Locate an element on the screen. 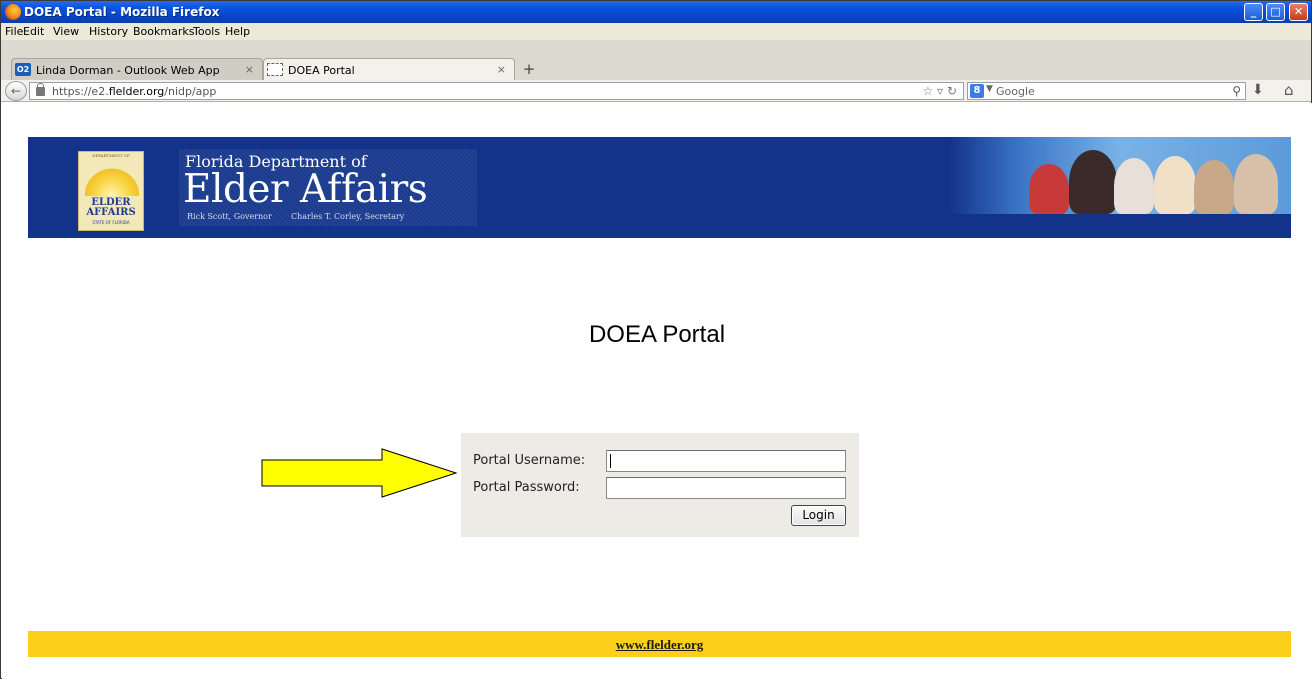 This screenshot has height=679, width=1312. tab-label: Linda Dorman - Outlook Web App is located at coordinates (128, 70).